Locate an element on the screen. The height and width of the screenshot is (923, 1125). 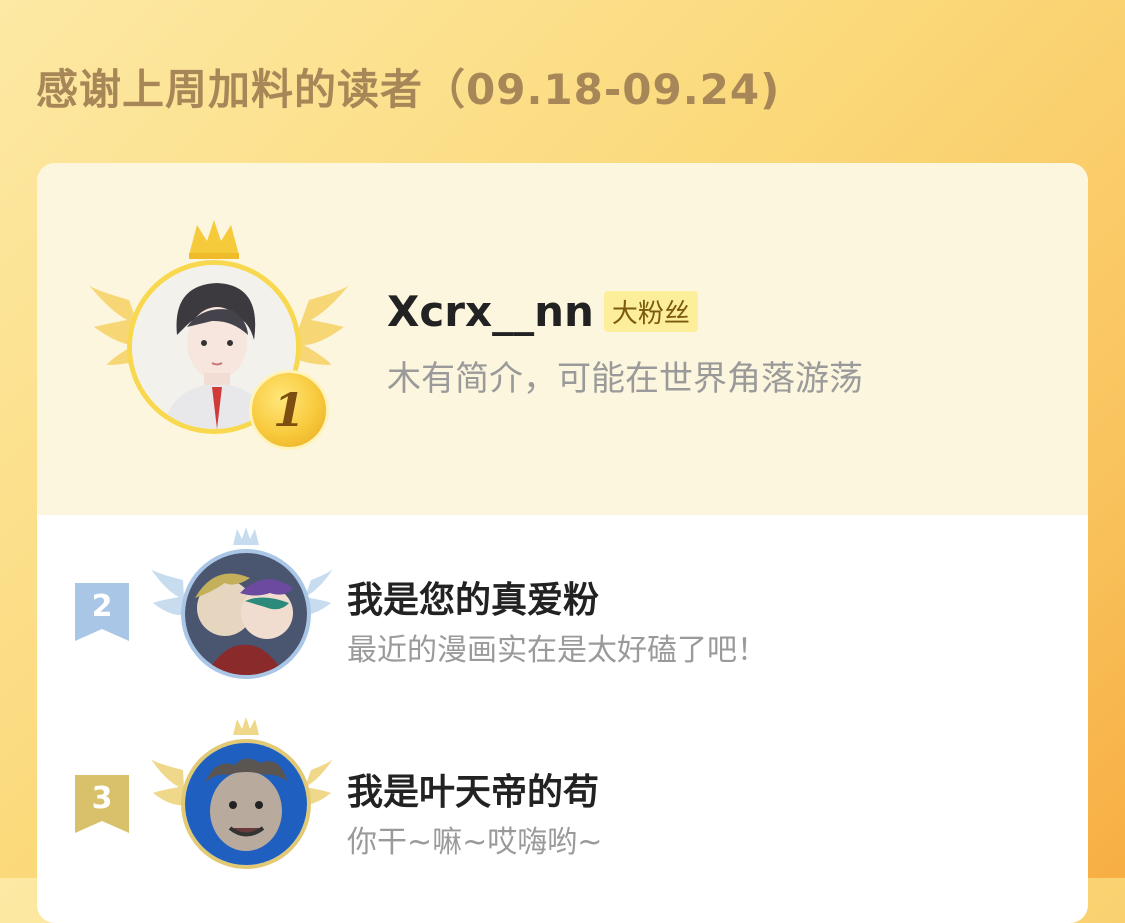
first-place-avatar-group: 1 is located at coordinates (219, 340).